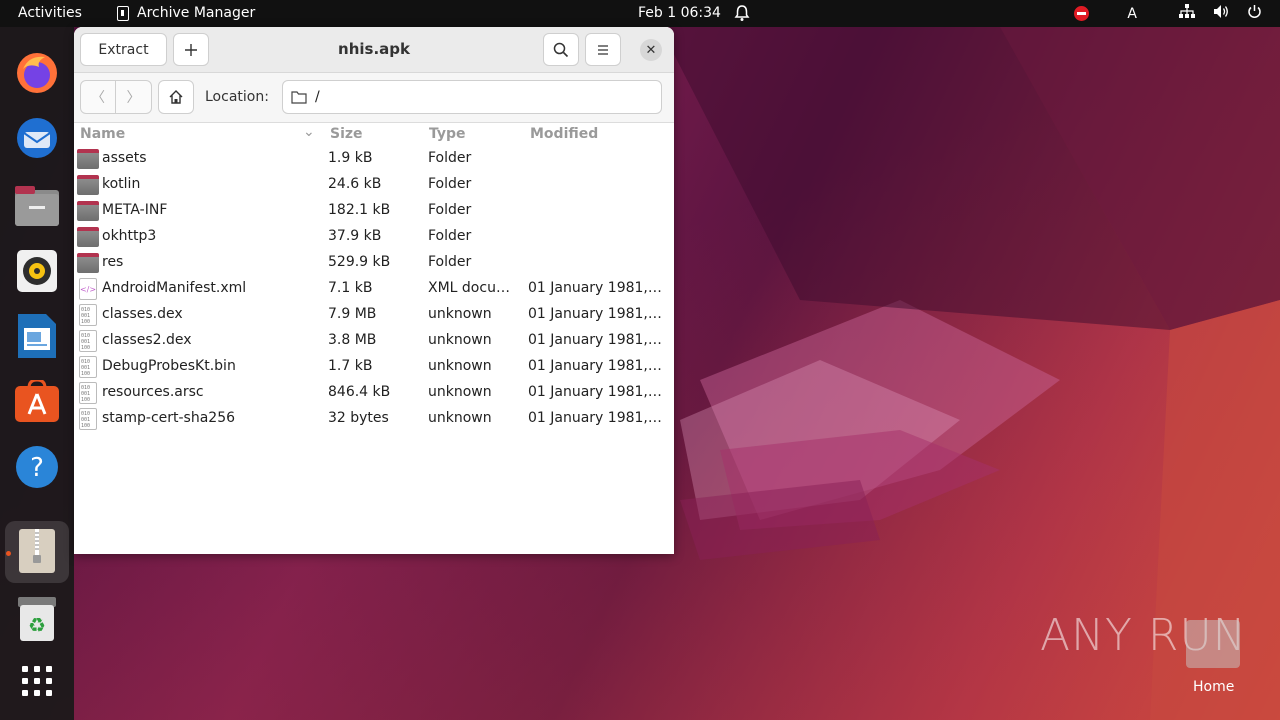 The height and width of the screenshot is (720, 1280). I want to click on network-icon, so click(1187, 13).